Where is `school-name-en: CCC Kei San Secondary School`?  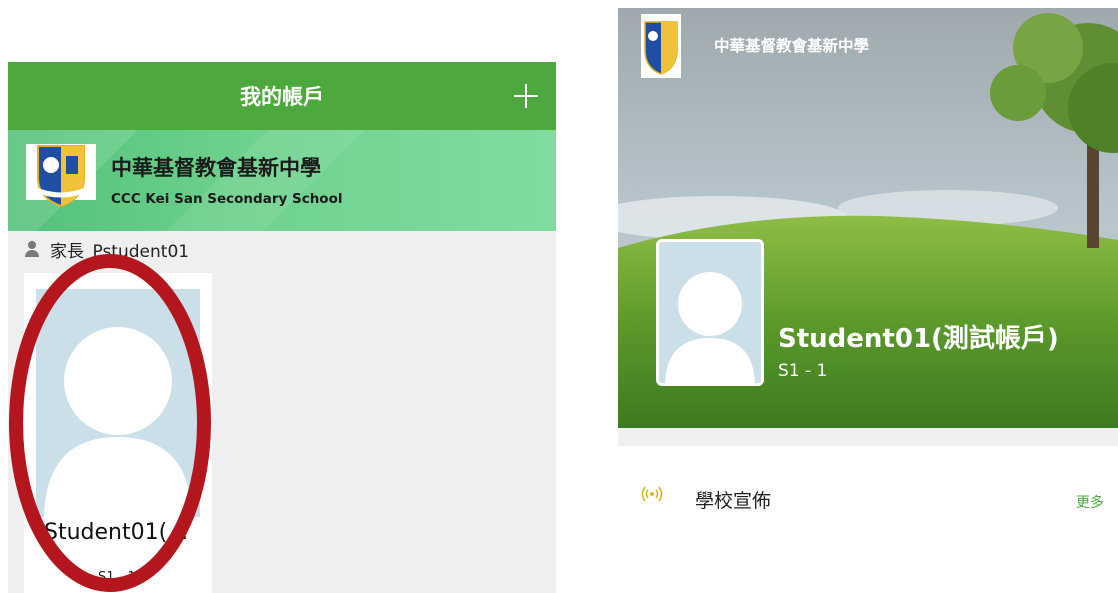
school-name-en: CCC Kei San Secondary School is located at coordinates (227, 199).